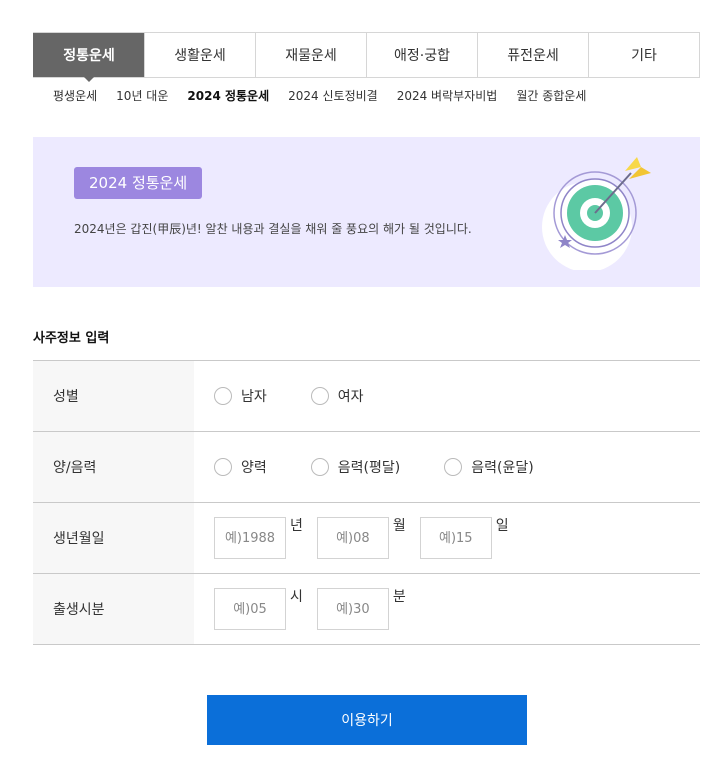 The width and height of the screenshot is (725, 774). What do you see at coordinates (532, 55) in the screenshot?
I see `tab-fusion-fortune: 퓨전운세` at bounding box center [532, 55].